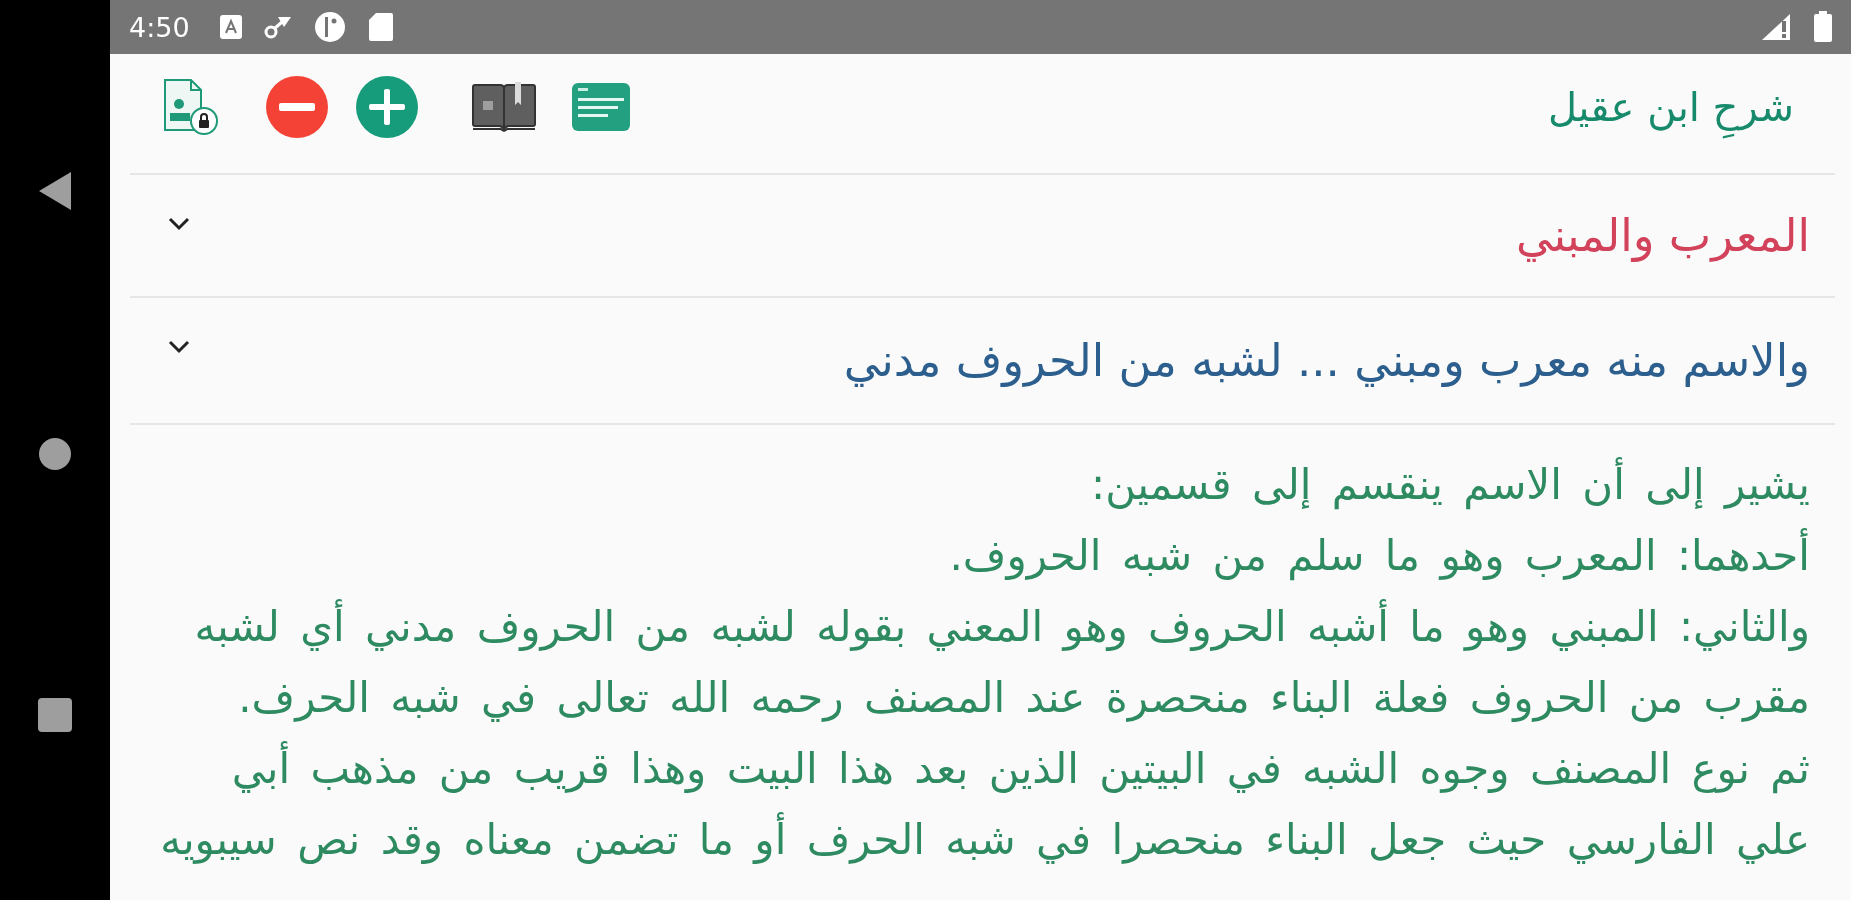 The height and width of the screenshot is (900, 1851). I want to click on minus-circle-icon, so click(297, 106).